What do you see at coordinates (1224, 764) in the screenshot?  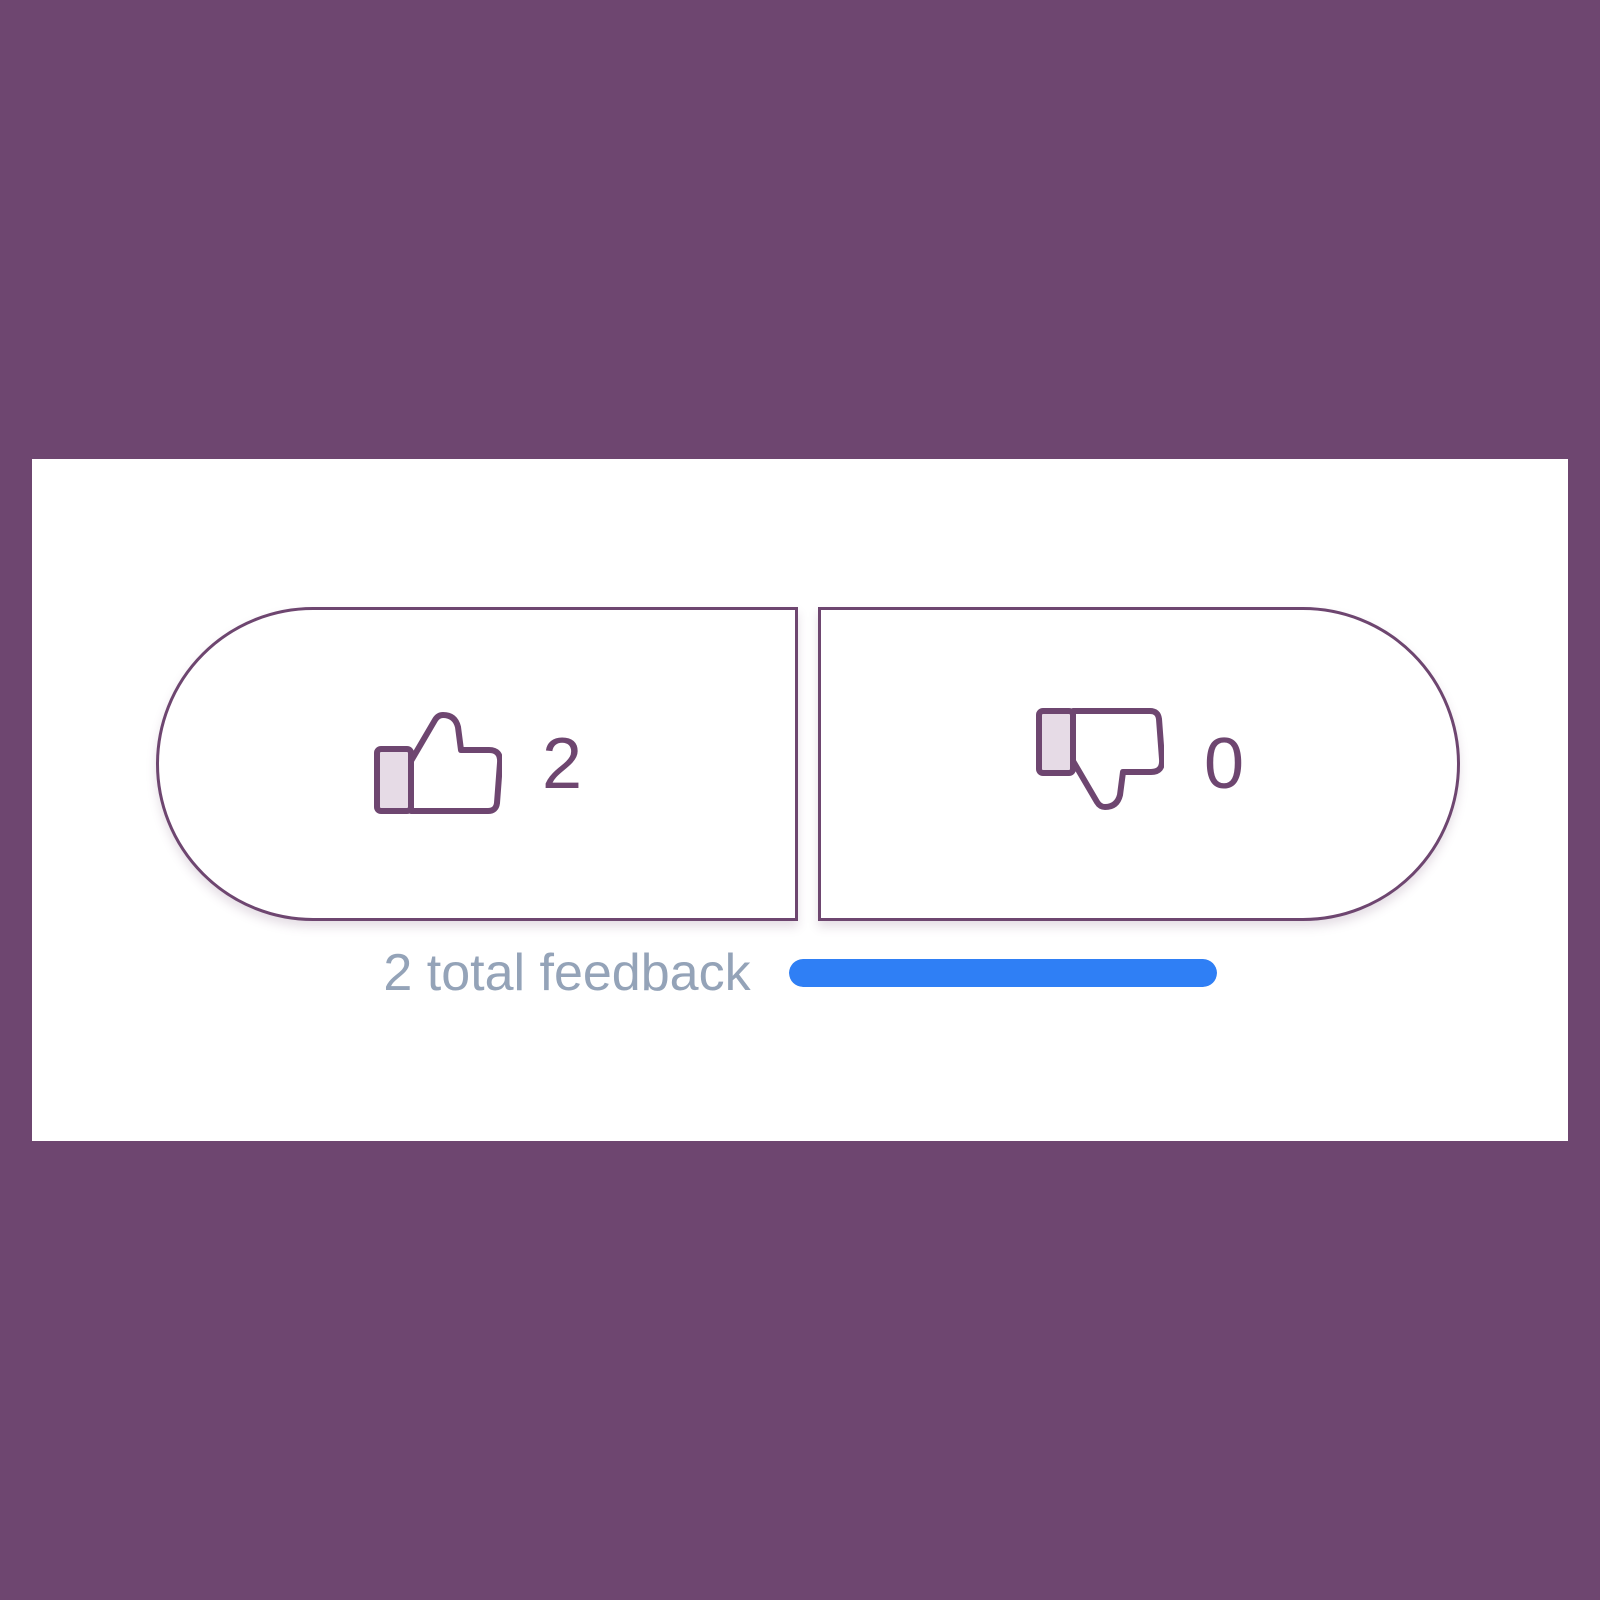 I see `thumbs-down-count: 0` at bounding box center [1224, 764].